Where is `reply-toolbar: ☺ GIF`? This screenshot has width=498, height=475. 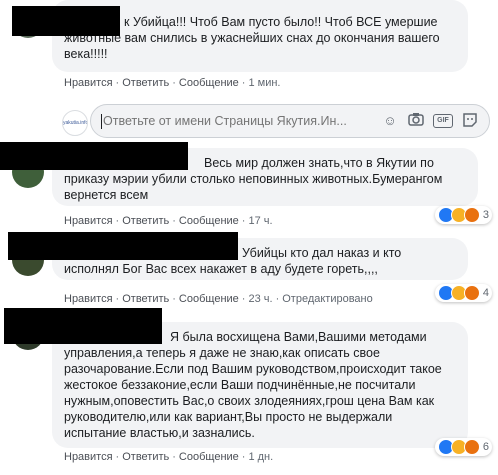 reply-toolbar: ☺ GIF is located at coordinates (430, 121).